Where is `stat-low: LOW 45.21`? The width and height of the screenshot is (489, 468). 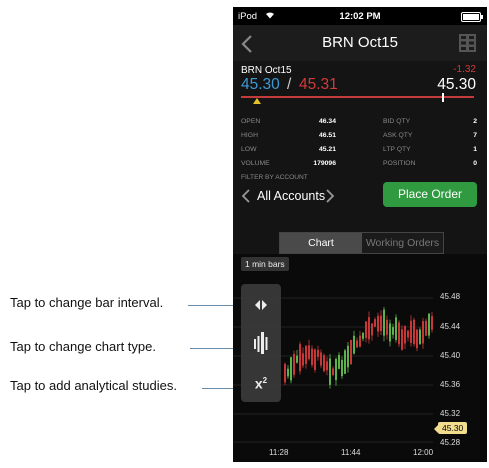 stat-low: LOW 45.21 is located at coordinates (288, 152).